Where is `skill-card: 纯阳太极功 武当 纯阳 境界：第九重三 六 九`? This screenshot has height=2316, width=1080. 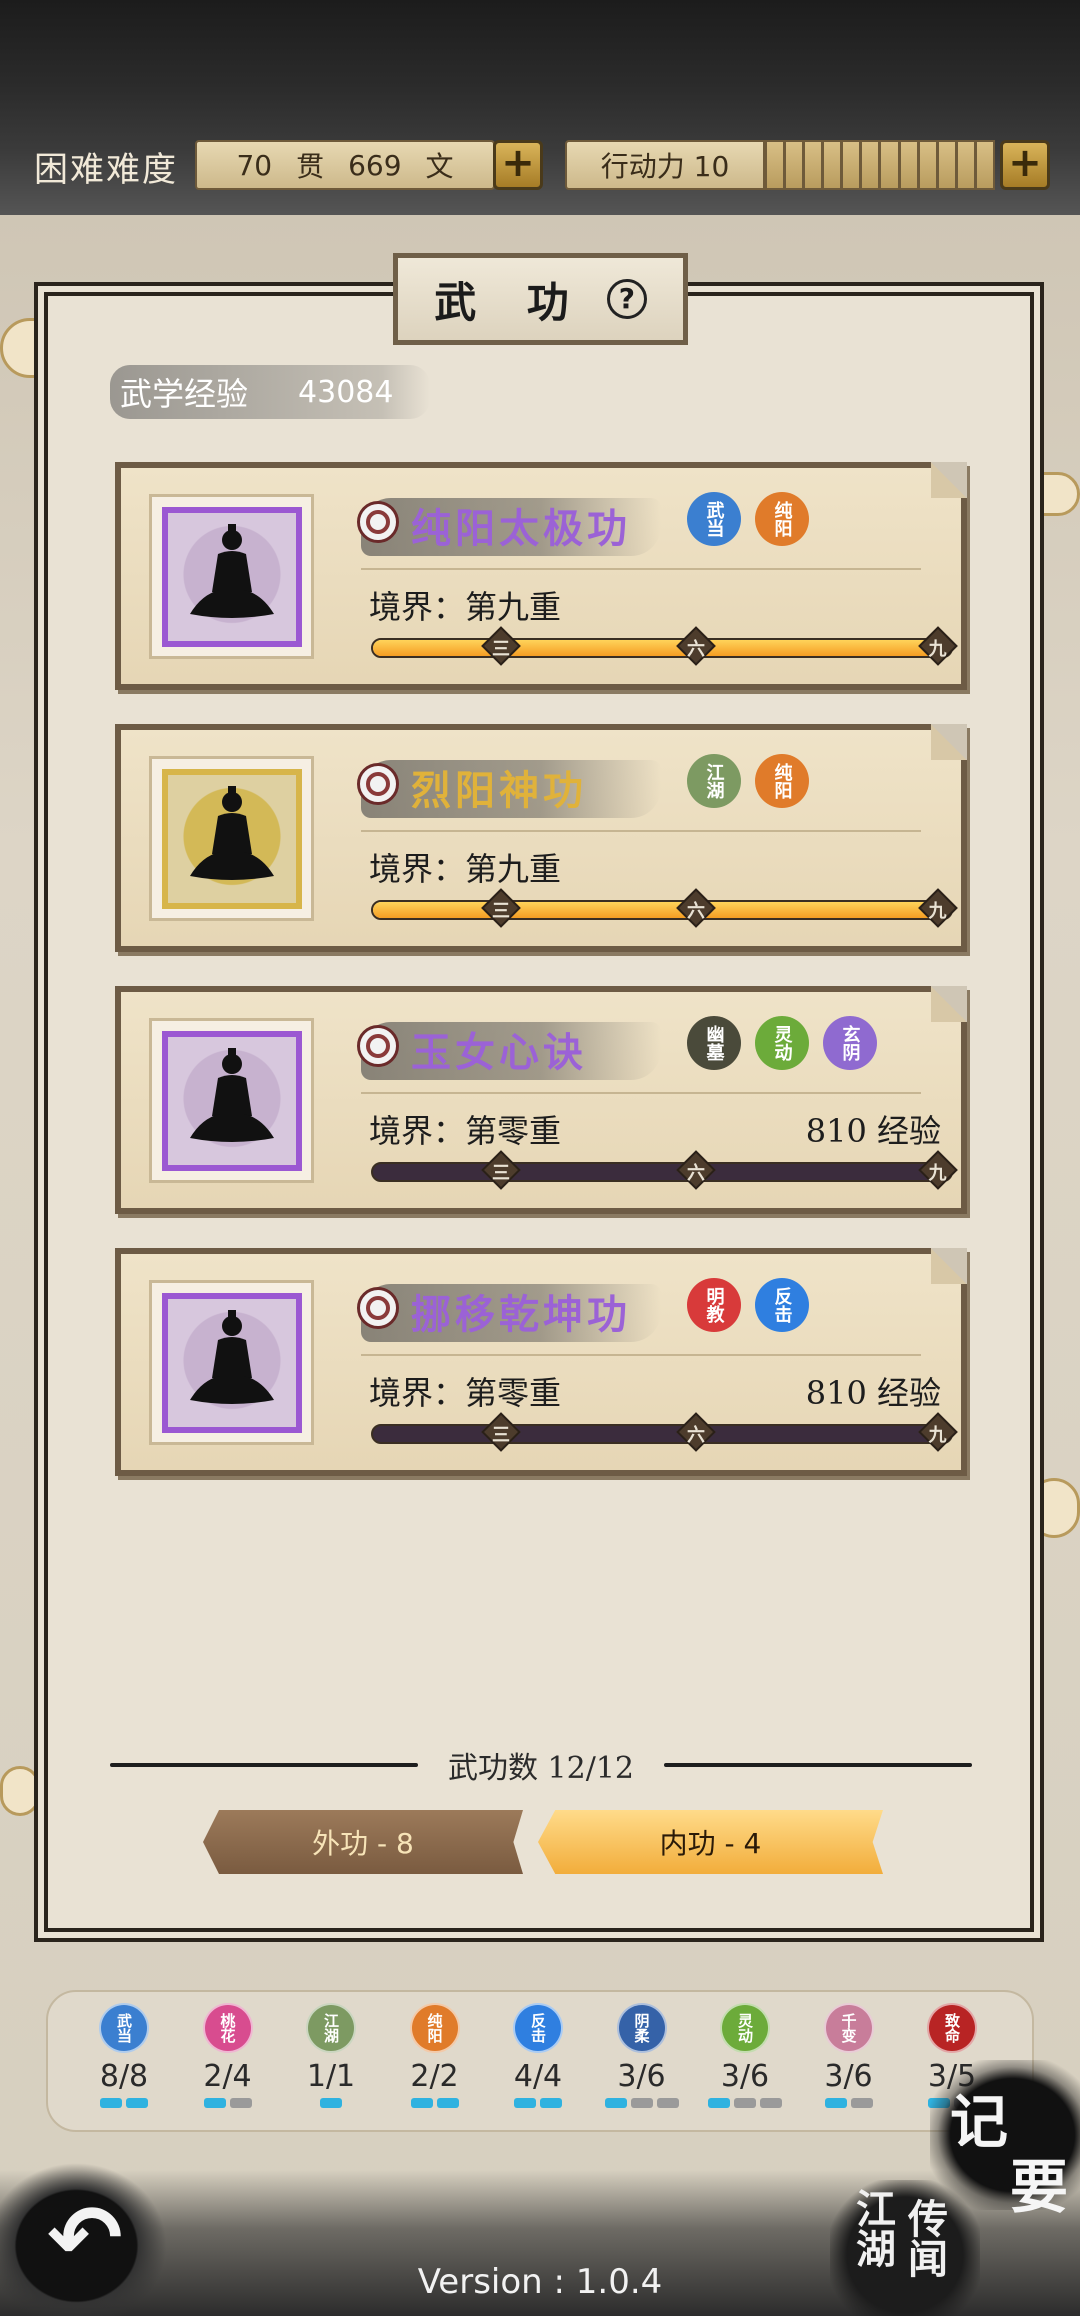
skill-card: 纯阳太极功 武当 纯阳 境界：第九重三 六 九 is located at coordinates (541, 576).